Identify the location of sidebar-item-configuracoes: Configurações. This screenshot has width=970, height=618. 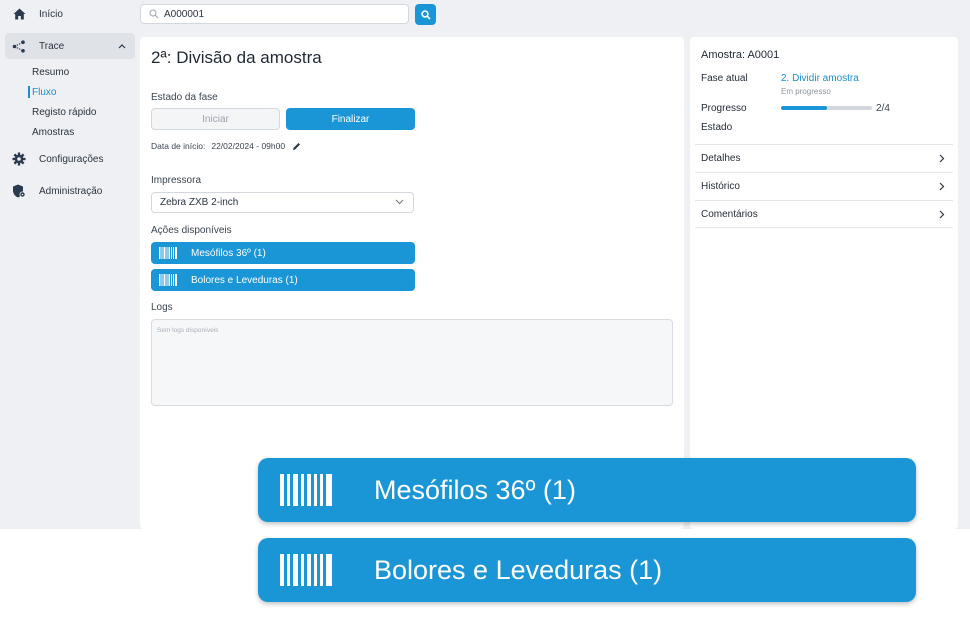
(70, 159).